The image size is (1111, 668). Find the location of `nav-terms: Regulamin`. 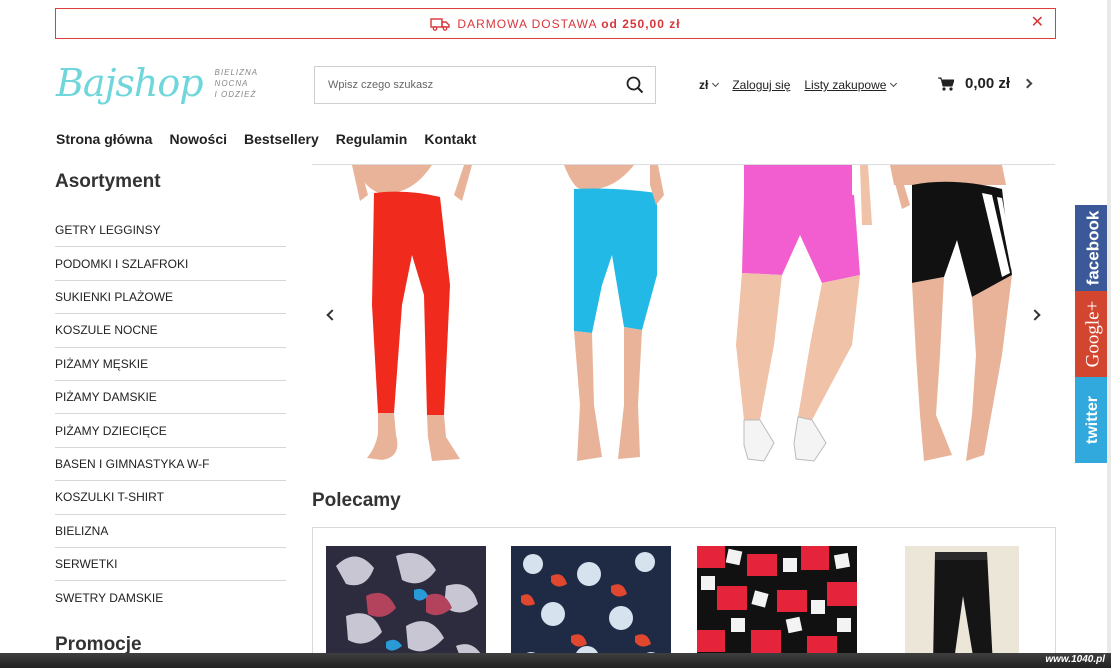

nav-terms: Regulamin is located at coordinates (372, 139).